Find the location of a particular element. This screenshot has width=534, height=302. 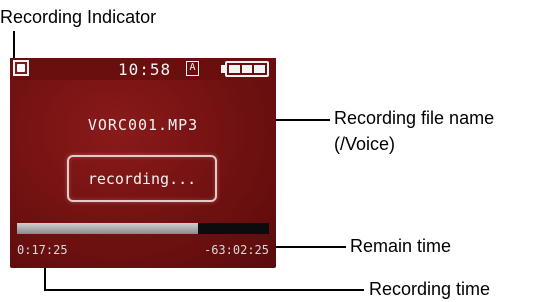

recording-indicator-icon is located at coordinates (21, 68).